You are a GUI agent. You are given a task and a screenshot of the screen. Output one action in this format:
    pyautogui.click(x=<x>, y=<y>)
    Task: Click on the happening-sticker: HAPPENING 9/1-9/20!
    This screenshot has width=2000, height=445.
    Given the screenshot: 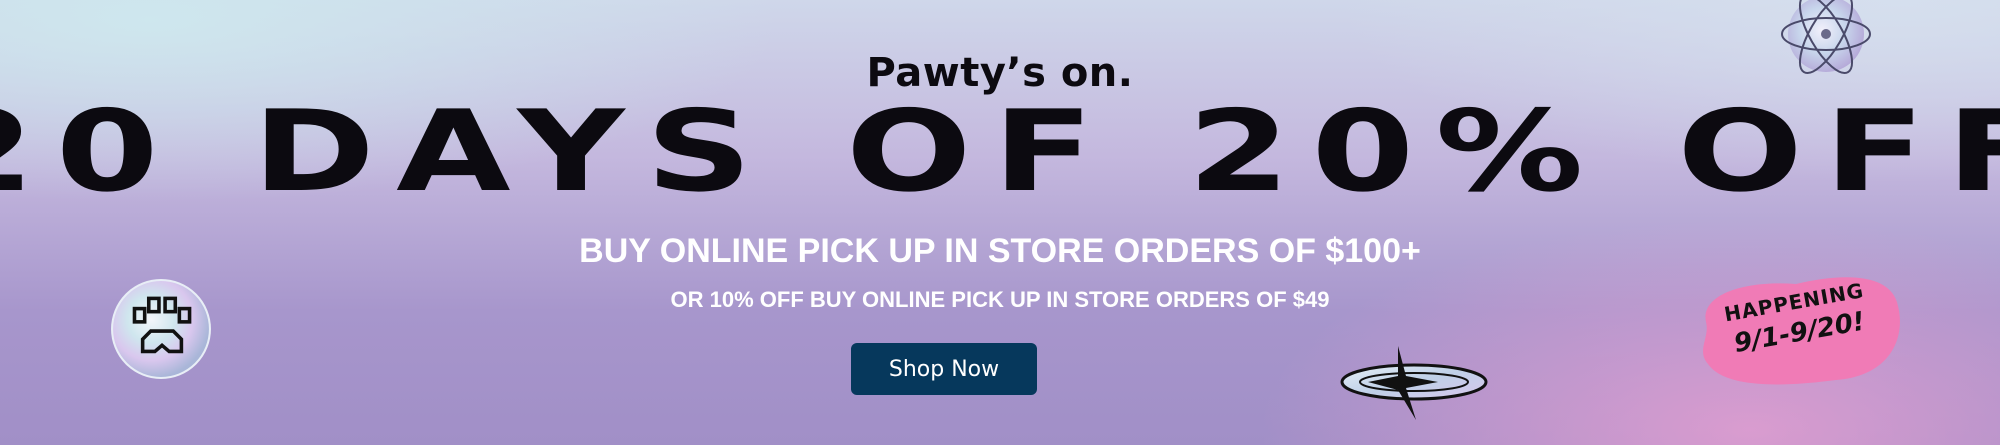 What is the action you would take?
    pyautogui.click(x=1797, y=329)
    